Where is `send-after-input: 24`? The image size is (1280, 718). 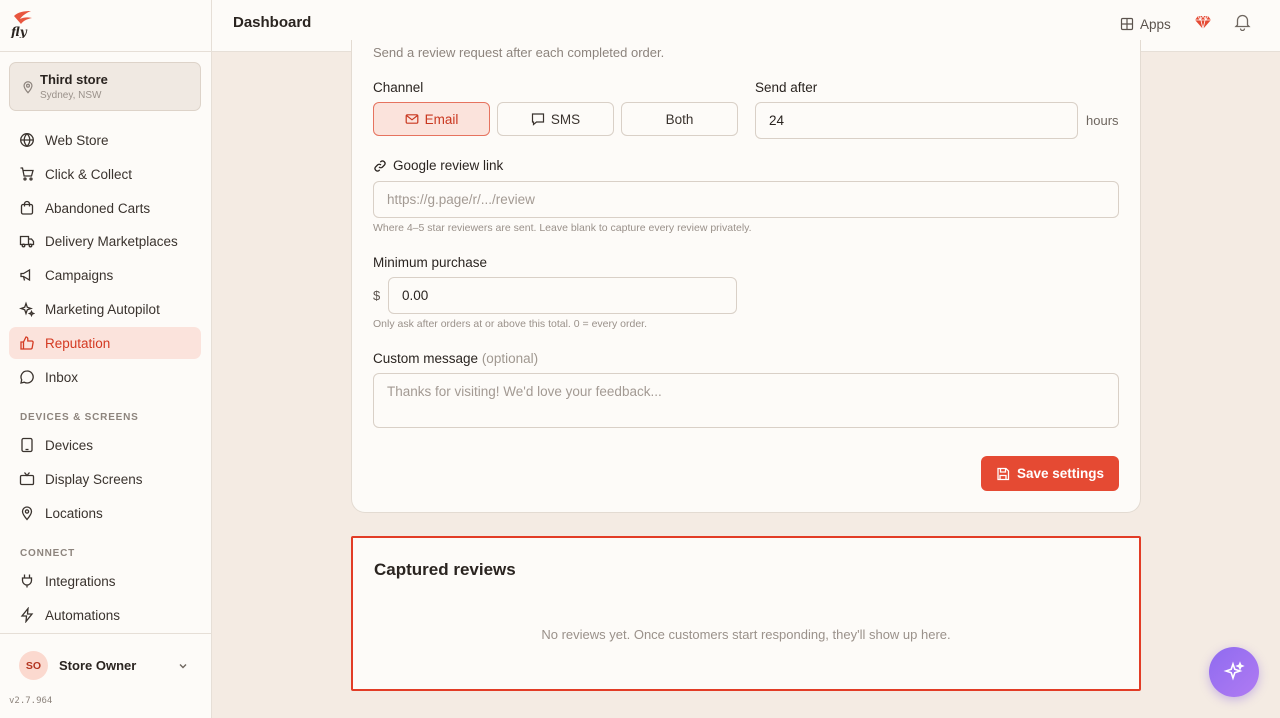 send-after-input: 24 is located at coordinates (916, 120).